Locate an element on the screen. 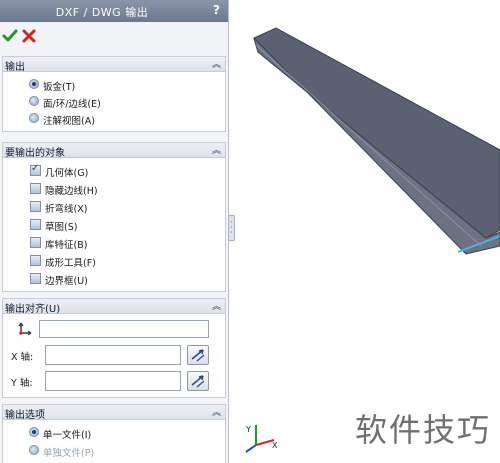 The image size is (500, 463). output-options-group: 输出选项 ︽ 单一文件(I) 单独文件(P) is located at coordinates (114, 433).